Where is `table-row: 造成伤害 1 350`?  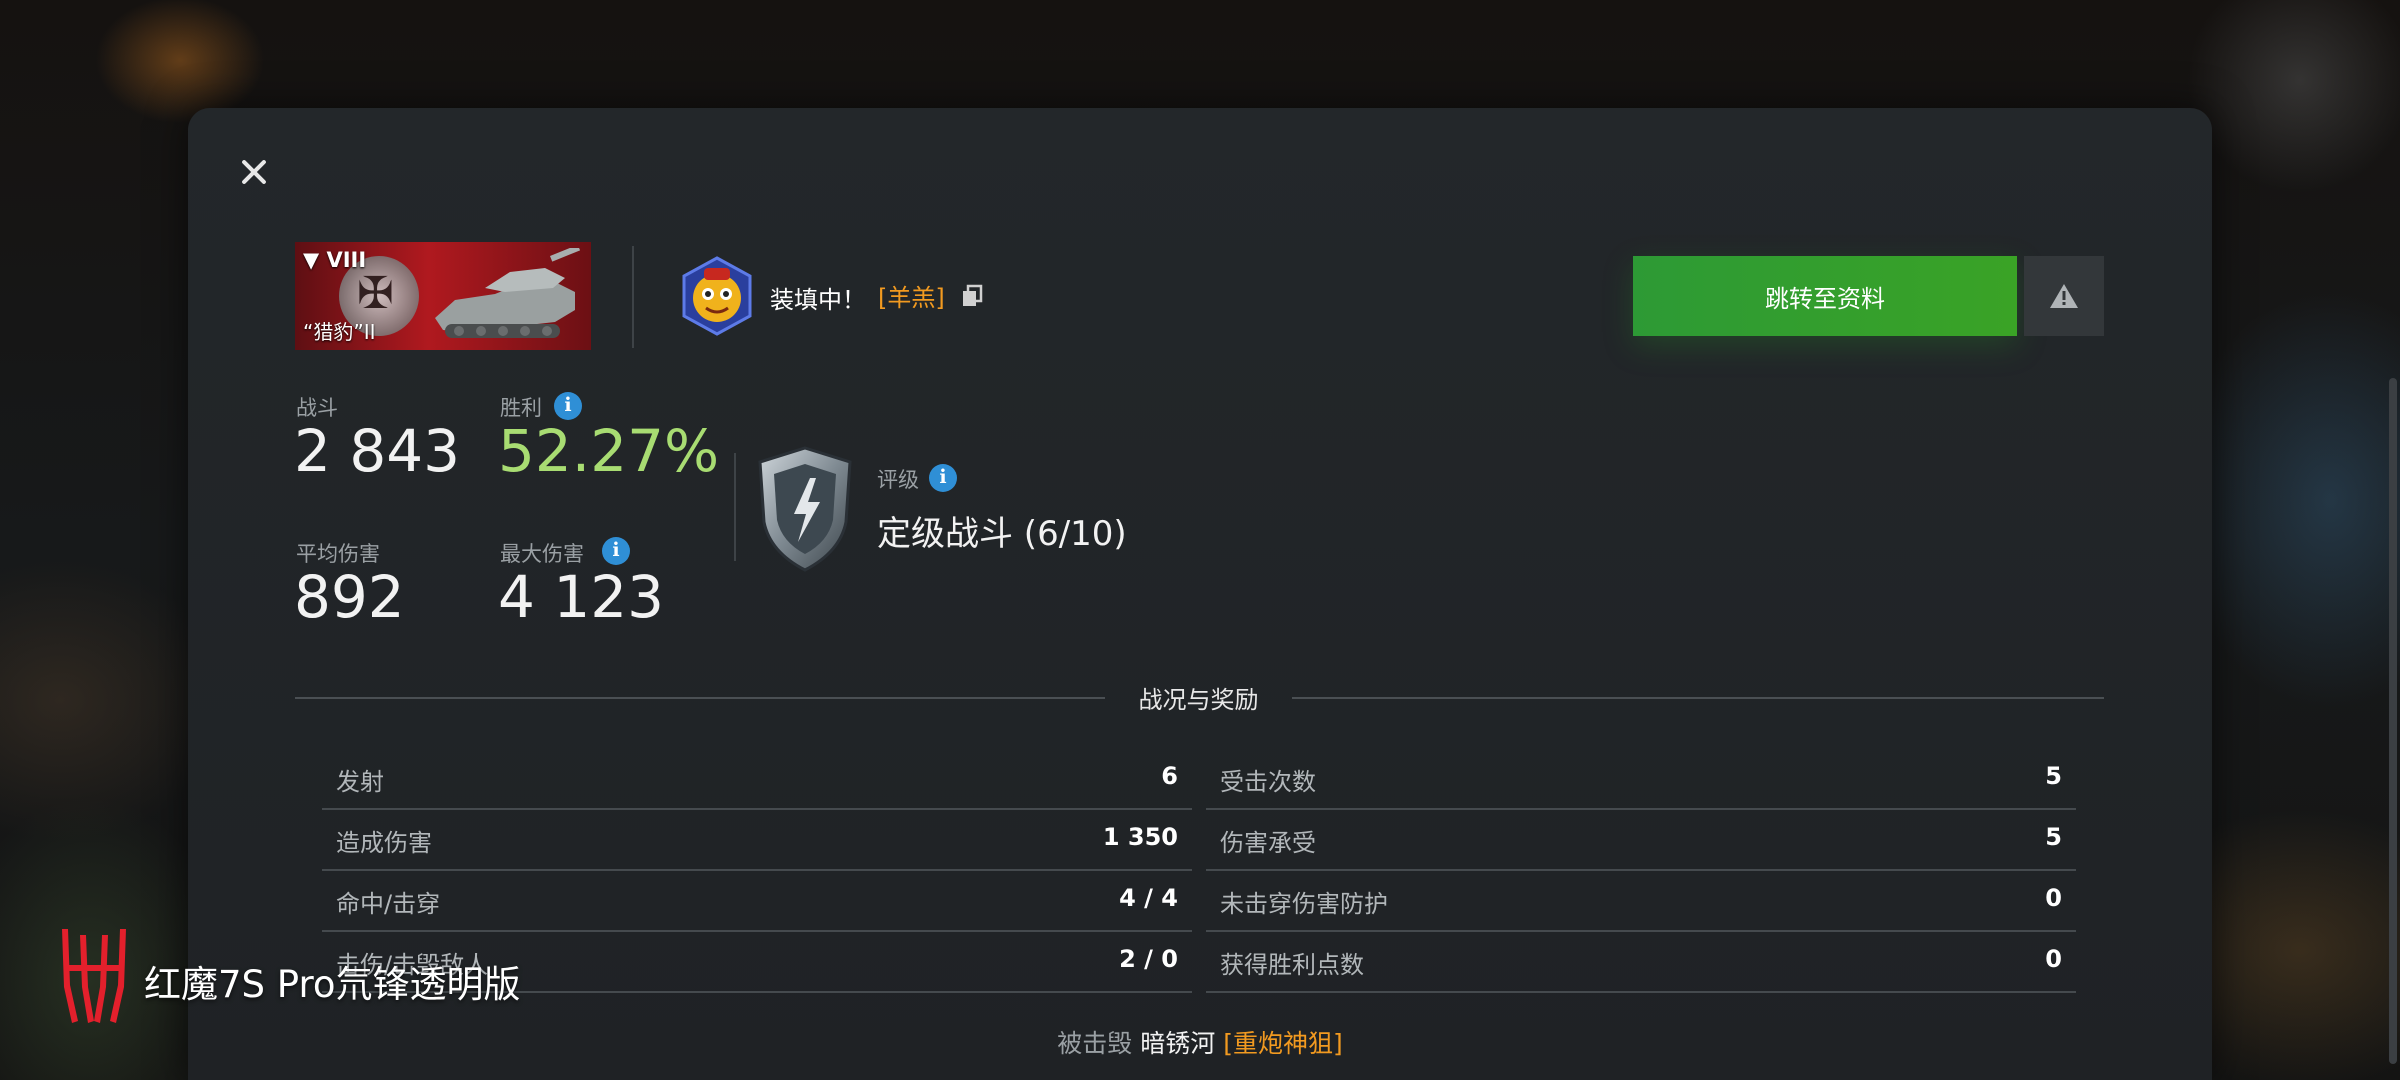 table-row: 造成伤害 1 350 is located at coordinates (757, 840).